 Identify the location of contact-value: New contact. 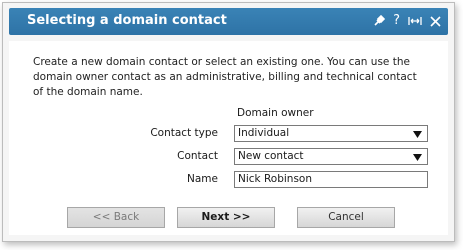
(271, 156).